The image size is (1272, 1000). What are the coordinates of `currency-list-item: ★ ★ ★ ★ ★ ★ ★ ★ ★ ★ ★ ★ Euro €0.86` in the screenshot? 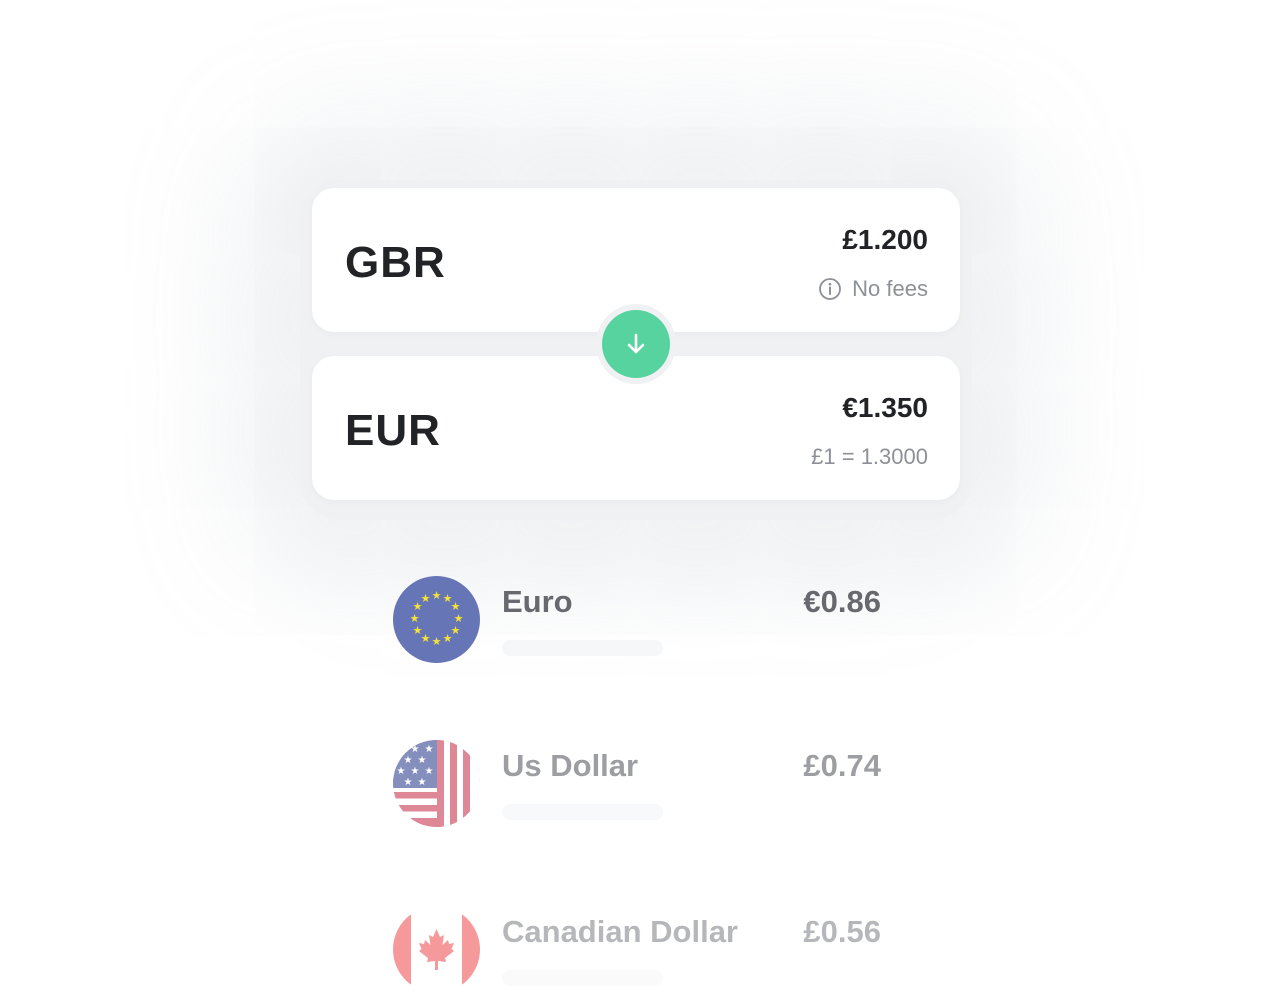 It's located at (637, 621).